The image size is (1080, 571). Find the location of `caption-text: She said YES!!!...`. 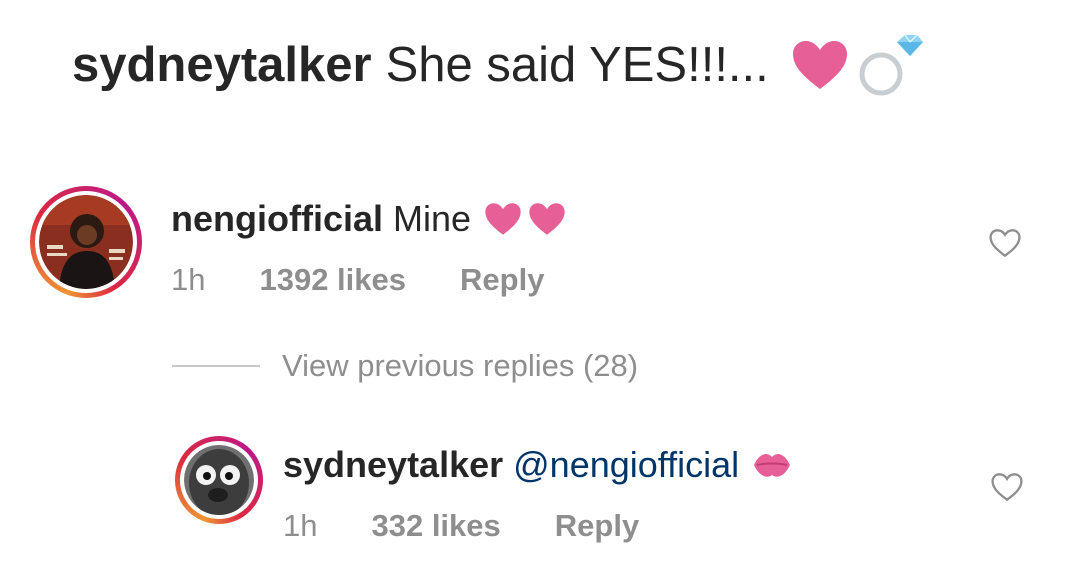

caption-text: She said YES!!!... is located at coordinates (577, 65).